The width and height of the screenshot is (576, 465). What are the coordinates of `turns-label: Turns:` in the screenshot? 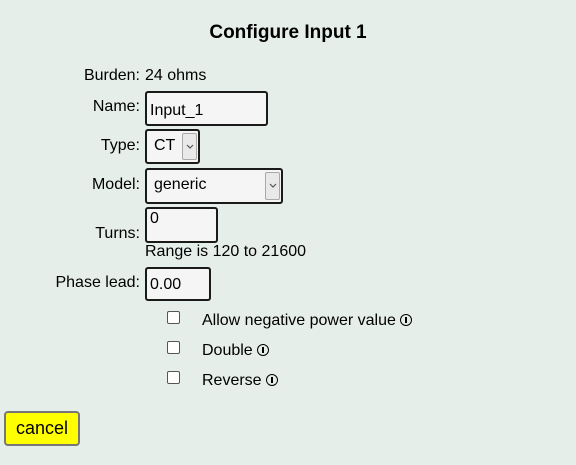 It's located at (117, 233).